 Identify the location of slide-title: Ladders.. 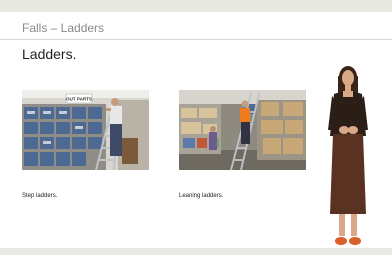
(49, 54).